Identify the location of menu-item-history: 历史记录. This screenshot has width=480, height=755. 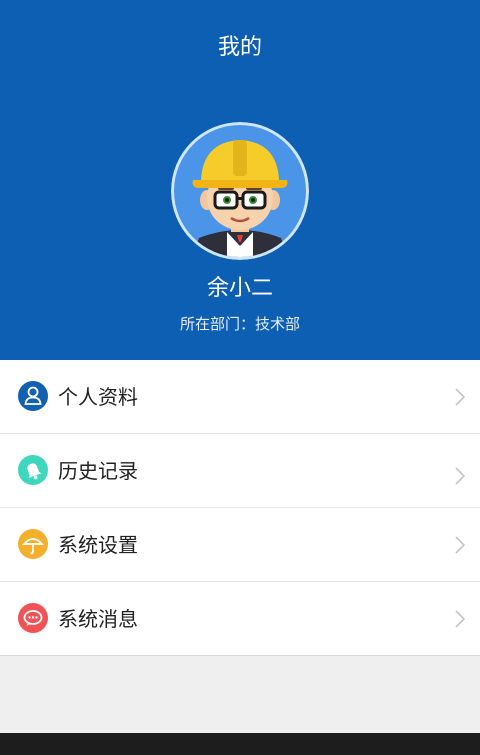
(240, 471).